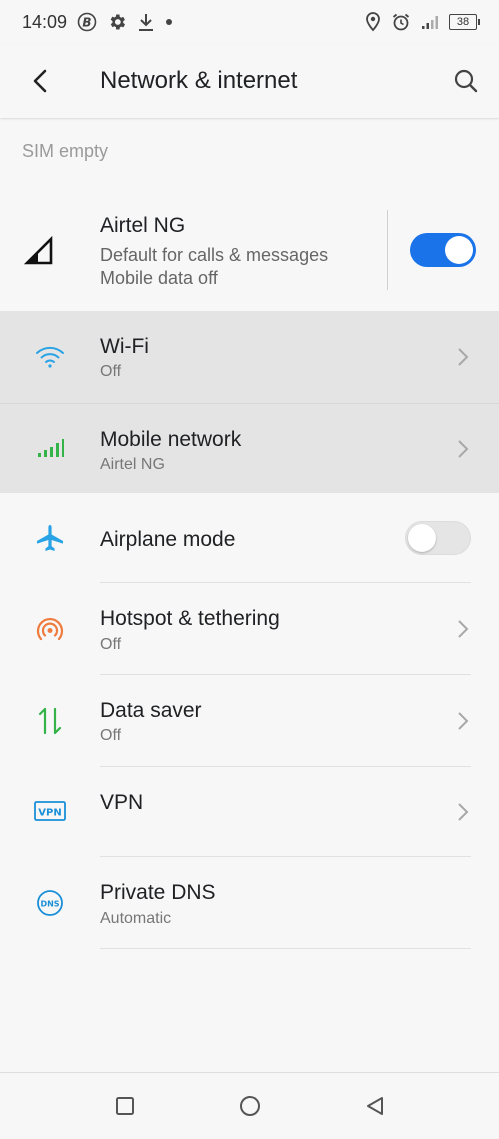  Describe the element at coordinates (387, 250) in the screenshot. I see `vertical-divider` at that location.